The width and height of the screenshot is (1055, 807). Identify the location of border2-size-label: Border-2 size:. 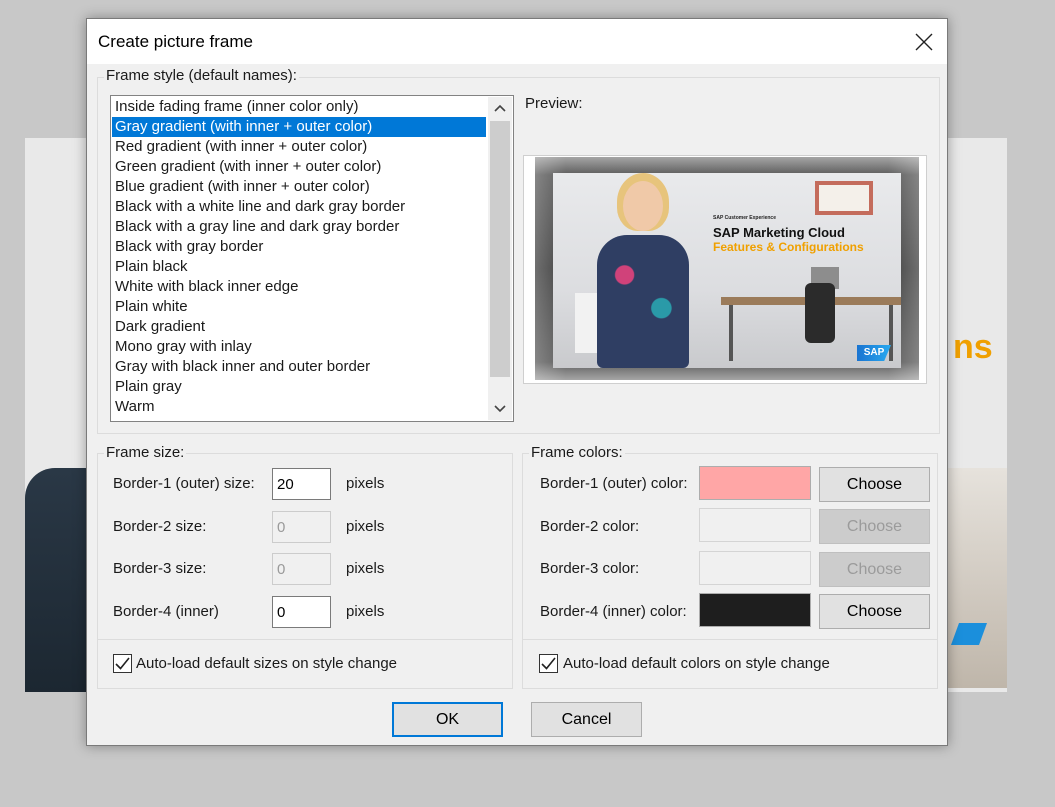
(160, 526).